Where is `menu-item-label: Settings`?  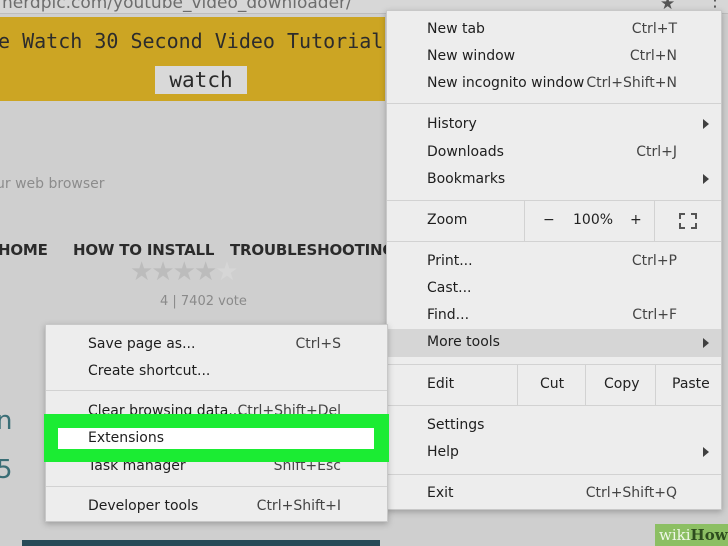 menu-item-label: Settings is located at coordinates (456, 425).